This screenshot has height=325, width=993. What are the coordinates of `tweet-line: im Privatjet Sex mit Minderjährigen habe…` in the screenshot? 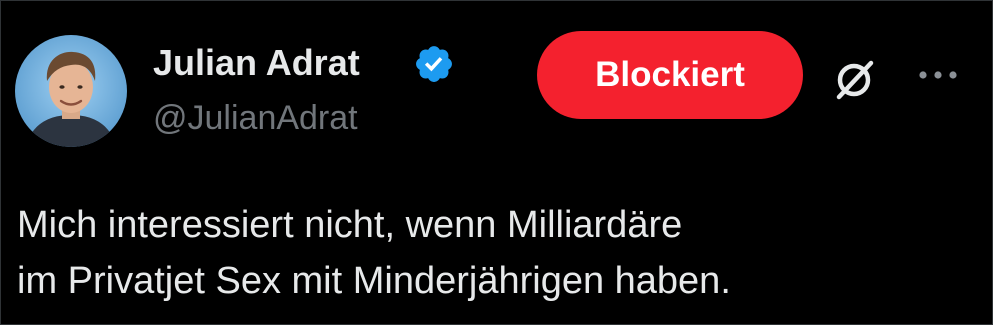 It's located at (374, 281).